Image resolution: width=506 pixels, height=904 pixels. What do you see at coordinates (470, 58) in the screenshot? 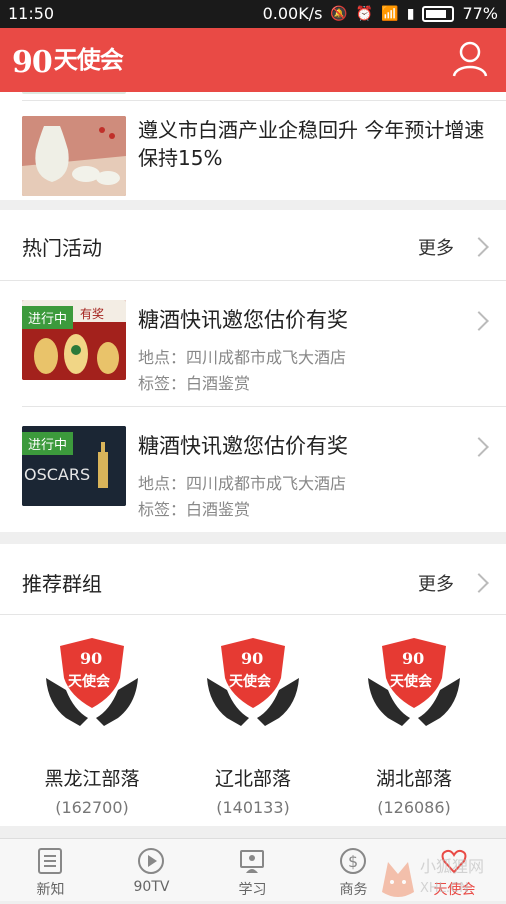
I see `user-icon` at bounding box center [470, 58].